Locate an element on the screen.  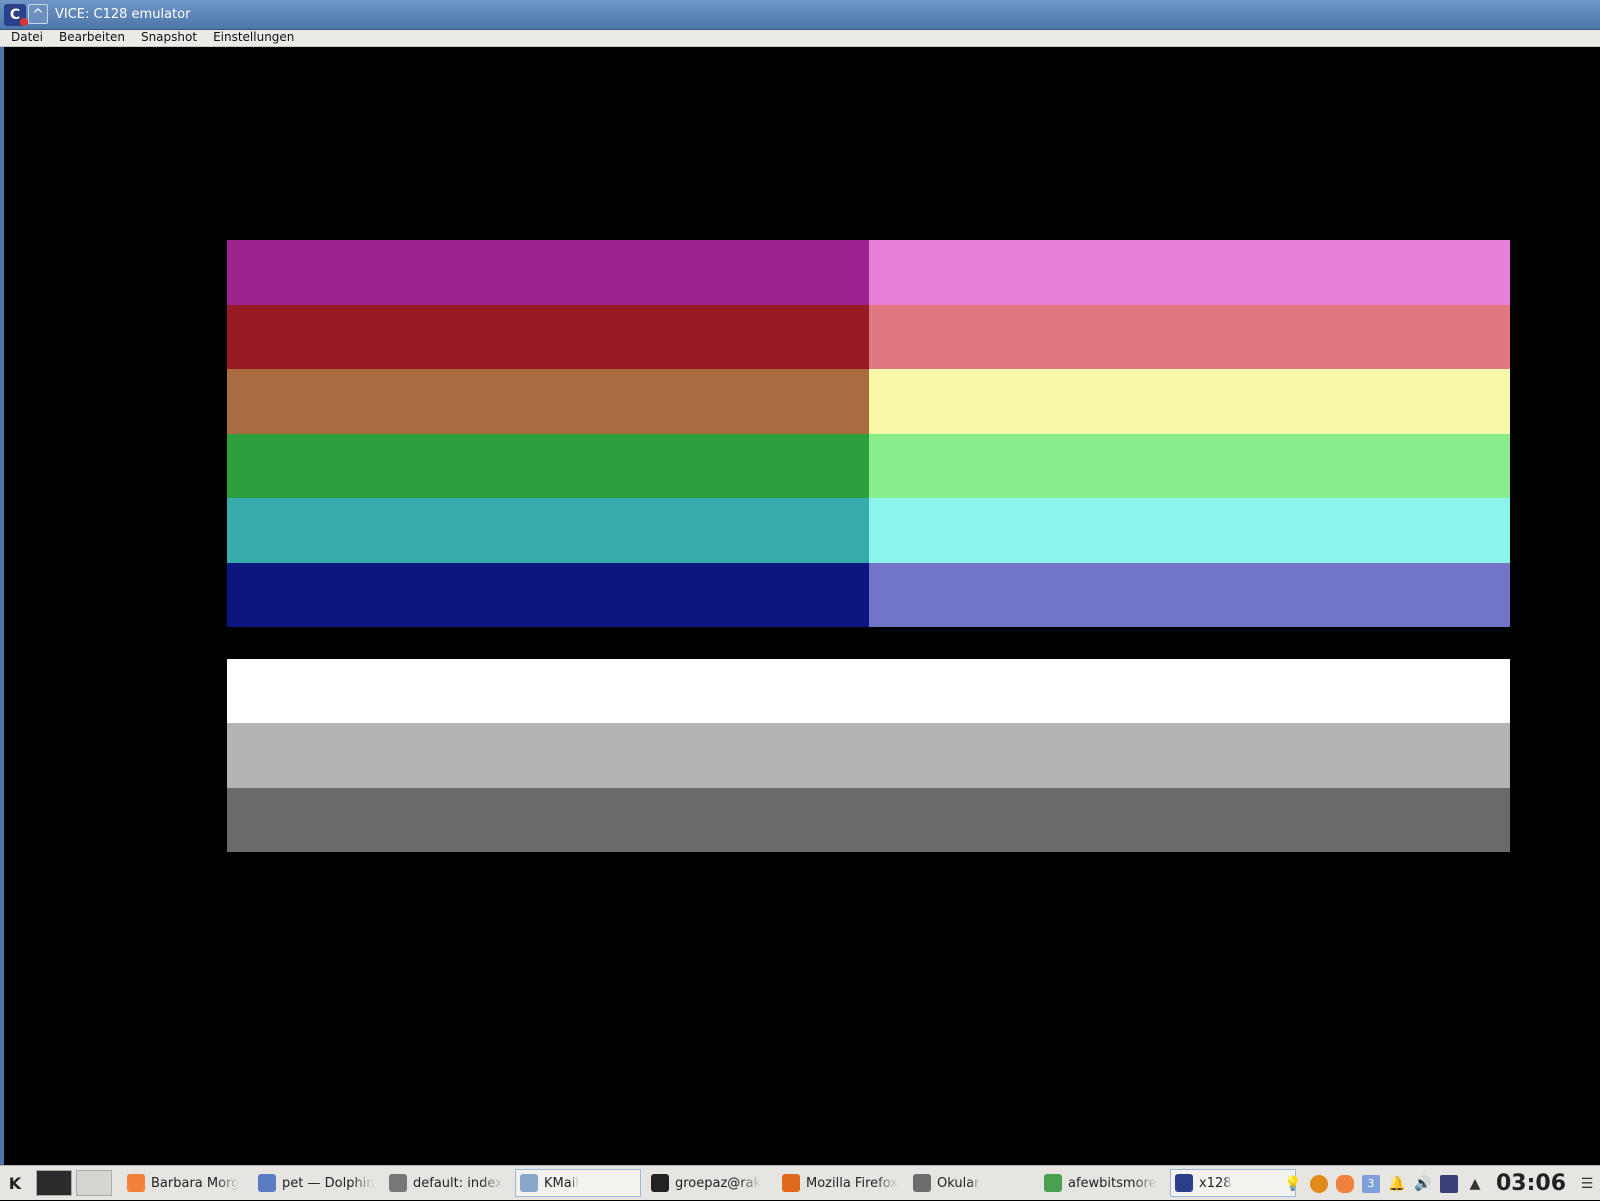
lightbulb-icon: 💡 is located at coordinates (1293, 1184).